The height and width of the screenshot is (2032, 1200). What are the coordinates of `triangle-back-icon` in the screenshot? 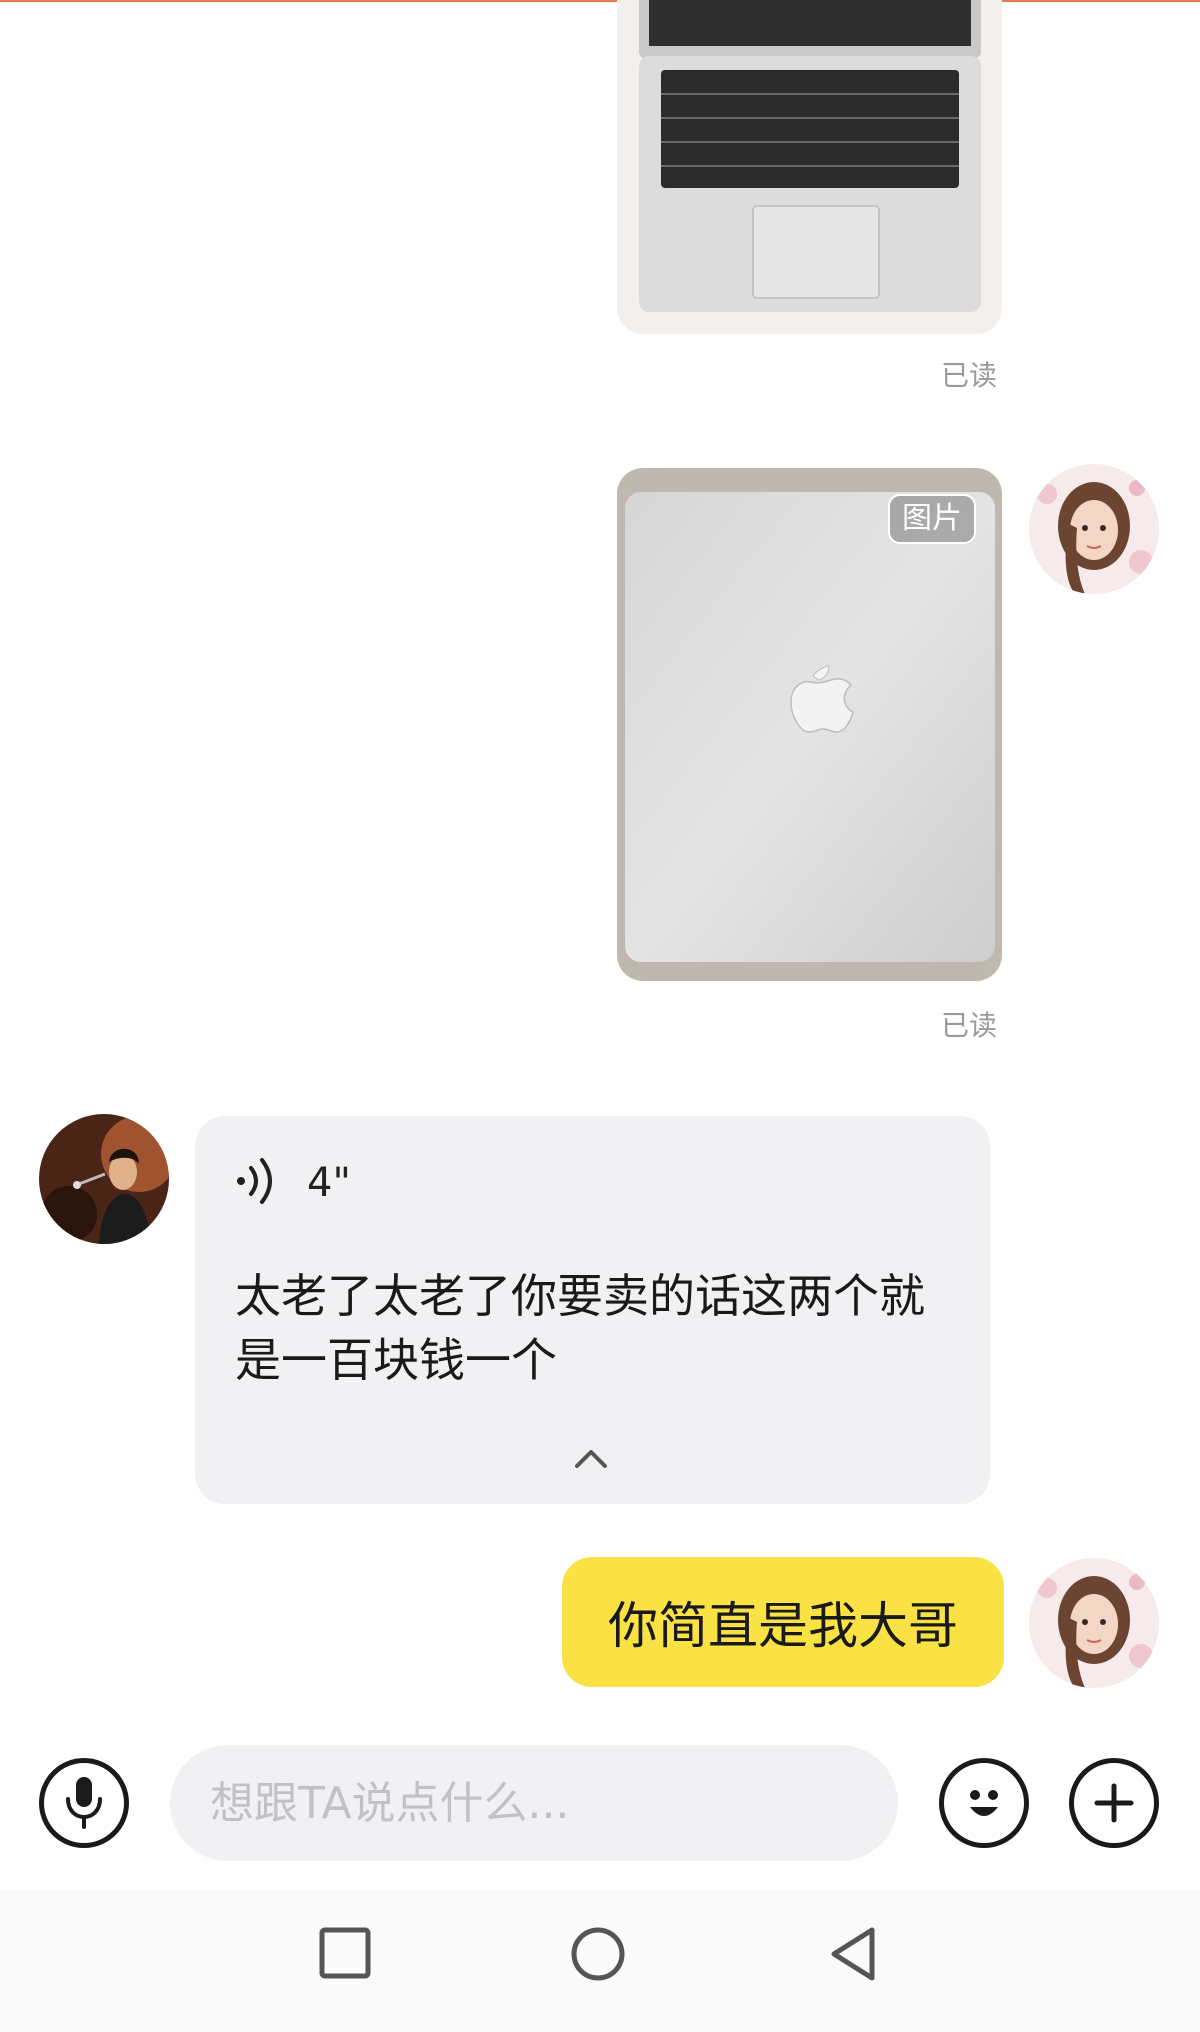 It's located at (855, 1956).